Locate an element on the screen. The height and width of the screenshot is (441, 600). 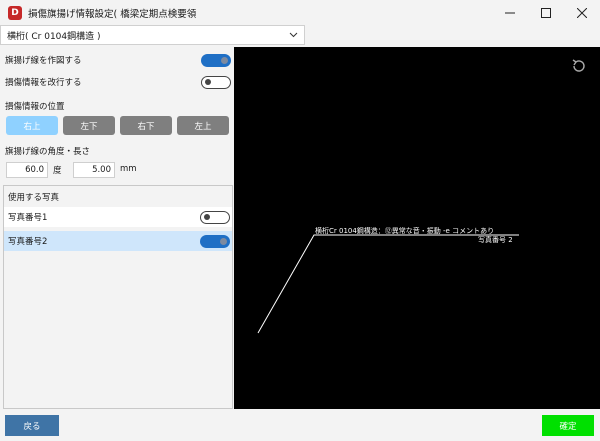
position-buttons: 右上 左下 右下 左上 is located at coordinates (117, 125).